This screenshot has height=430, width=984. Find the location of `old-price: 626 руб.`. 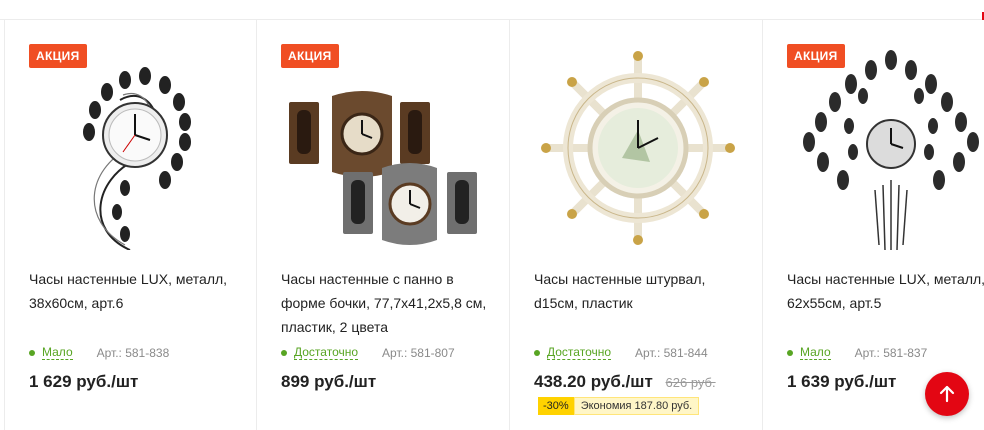

old-price: 626 руб. is located at coordinates (690, 382).